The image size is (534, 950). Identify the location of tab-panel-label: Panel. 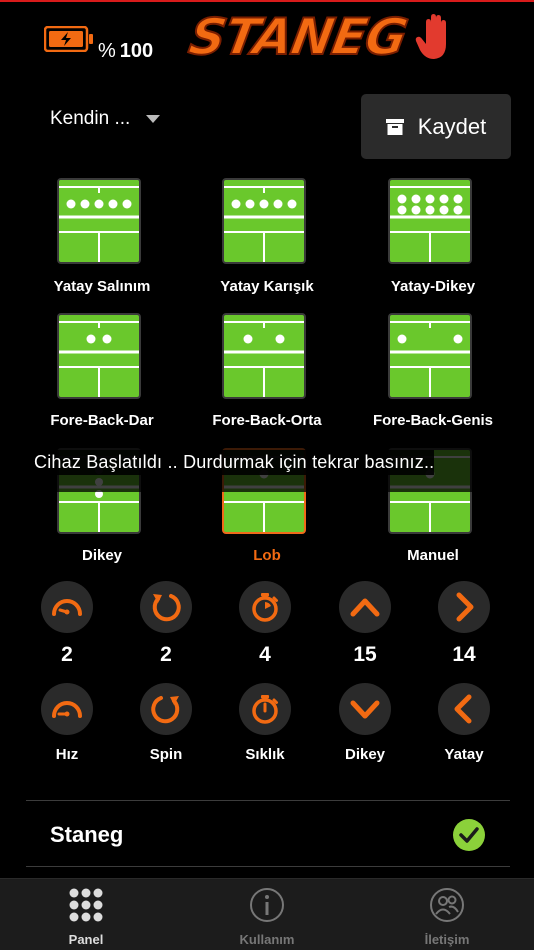
(86, 939).